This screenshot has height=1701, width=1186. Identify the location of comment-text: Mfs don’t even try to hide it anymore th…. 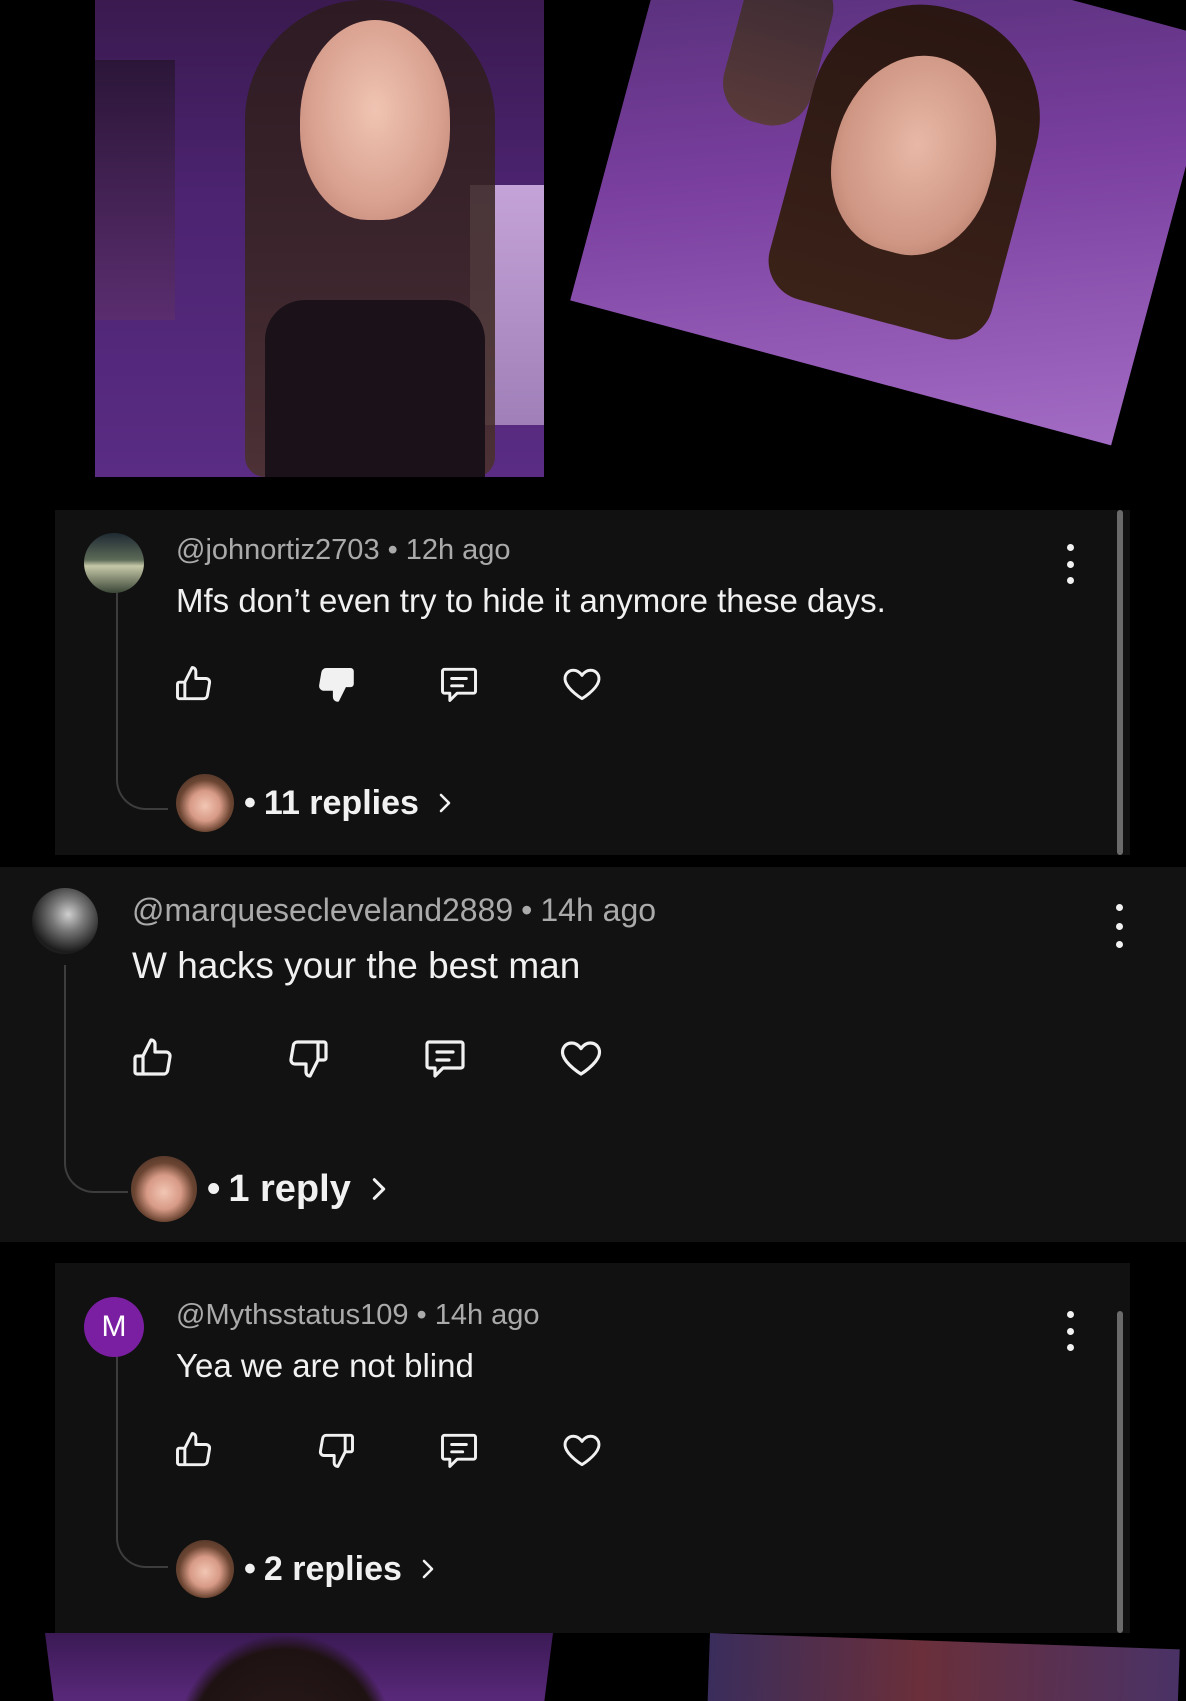
(531, 600).